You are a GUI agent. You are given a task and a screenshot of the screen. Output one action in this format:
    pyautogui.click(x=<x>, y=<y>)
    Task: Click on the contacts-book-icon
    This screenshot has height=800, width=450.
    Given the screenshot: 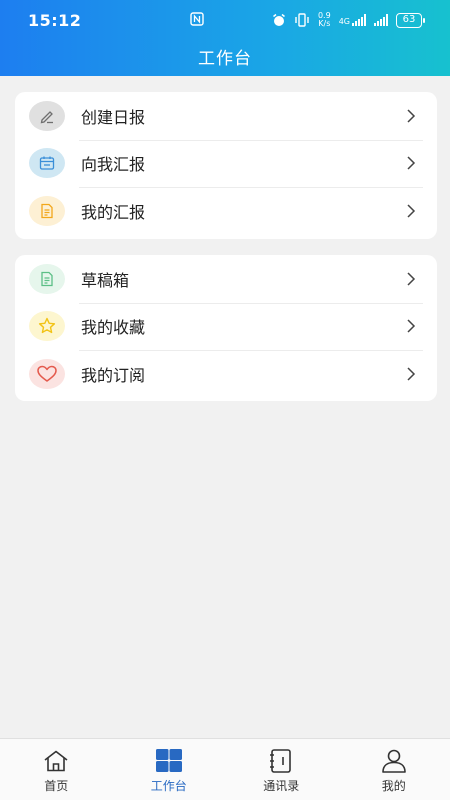 What is the action you would take?
    pyautogui.click(x=281, y=761)
    